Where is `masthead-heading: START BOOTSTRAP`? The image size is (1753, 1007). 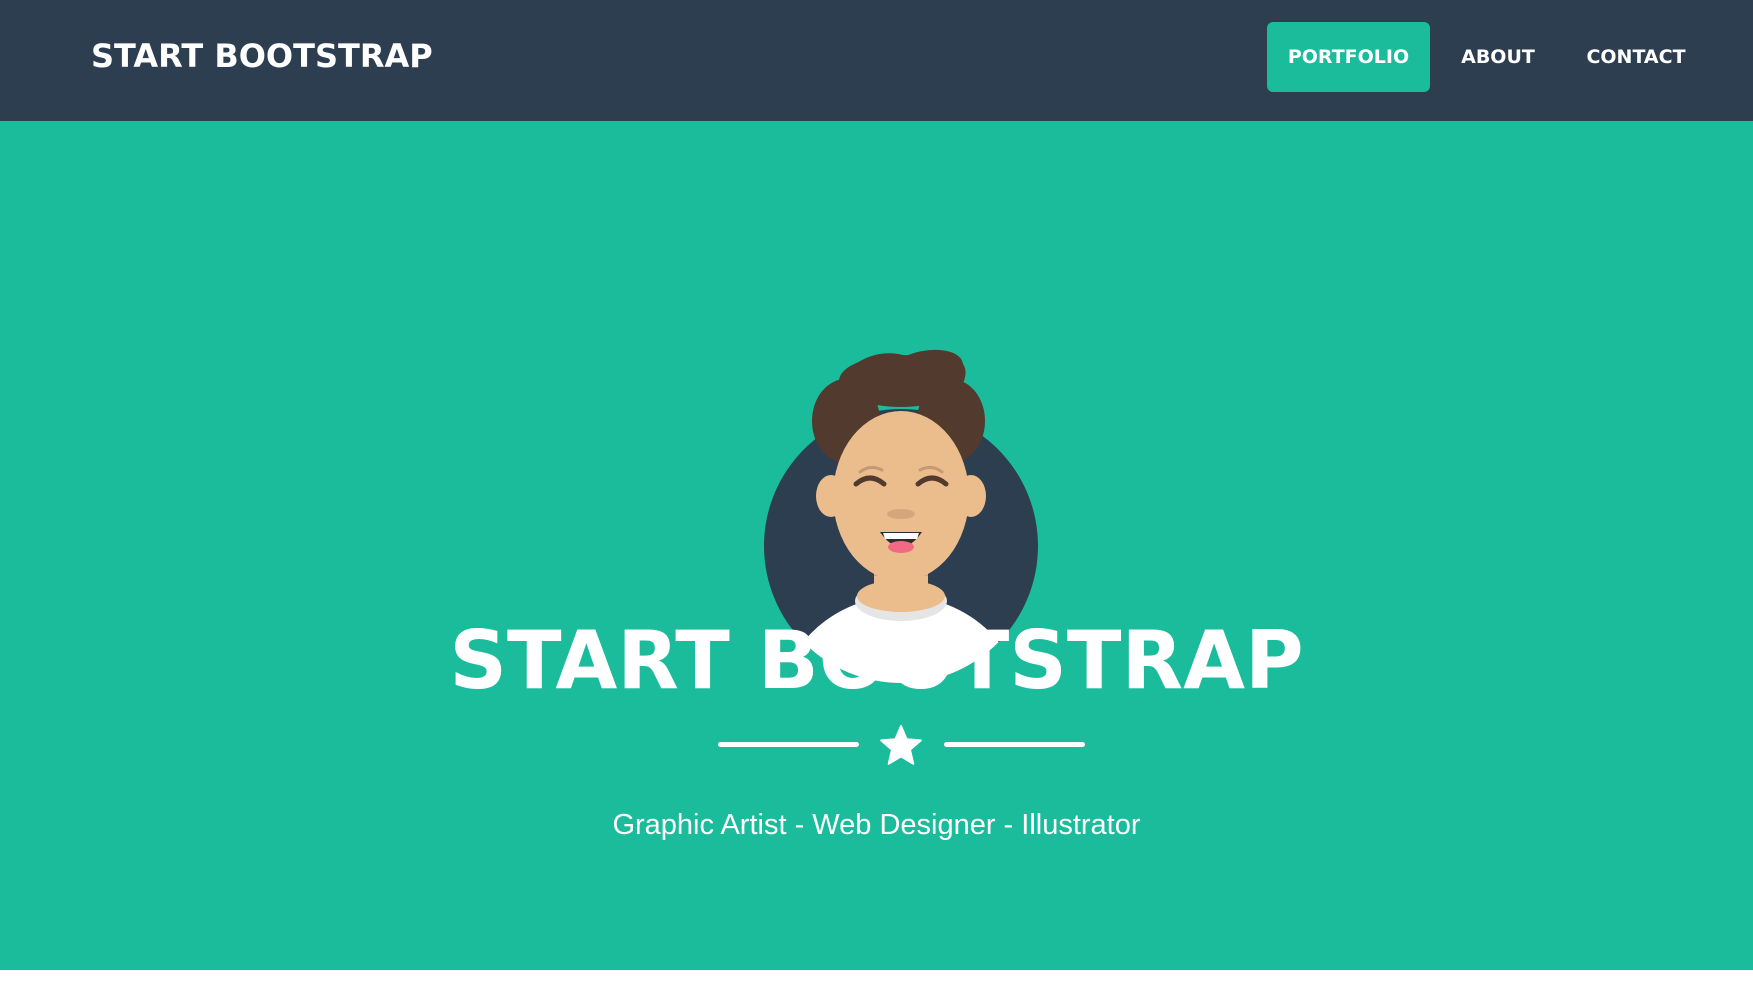 masthead-heading: START BOOTSTRAP is located at coordinates (876, 660).